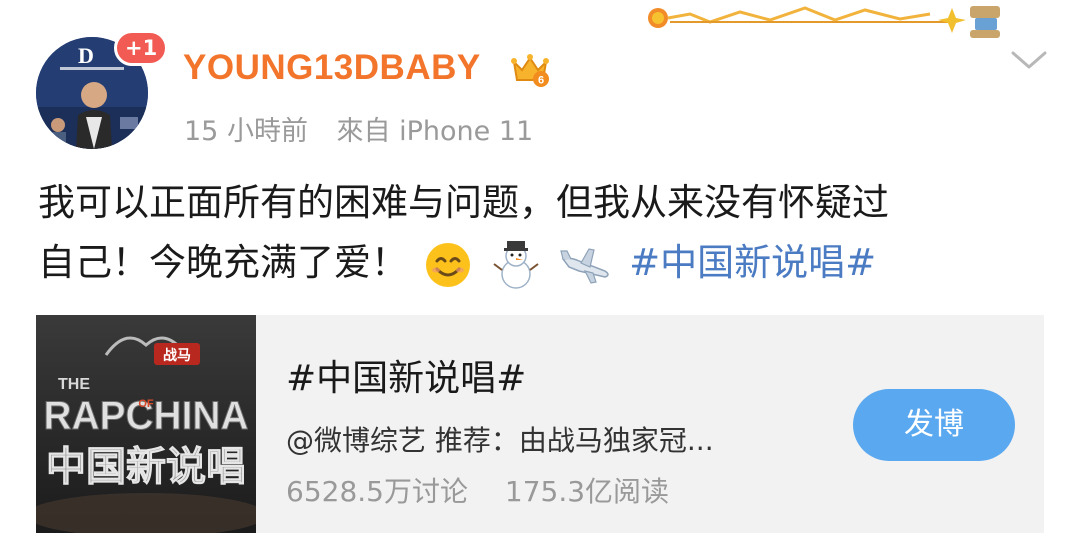 This screenshot has width=1080, height=555. I want to click on snowman-icon, so click(515, 264).